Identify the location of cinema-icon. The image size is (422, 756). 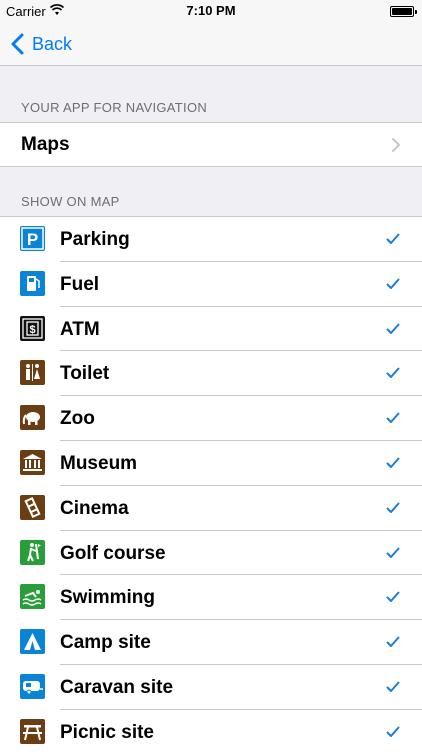
(32, 507).